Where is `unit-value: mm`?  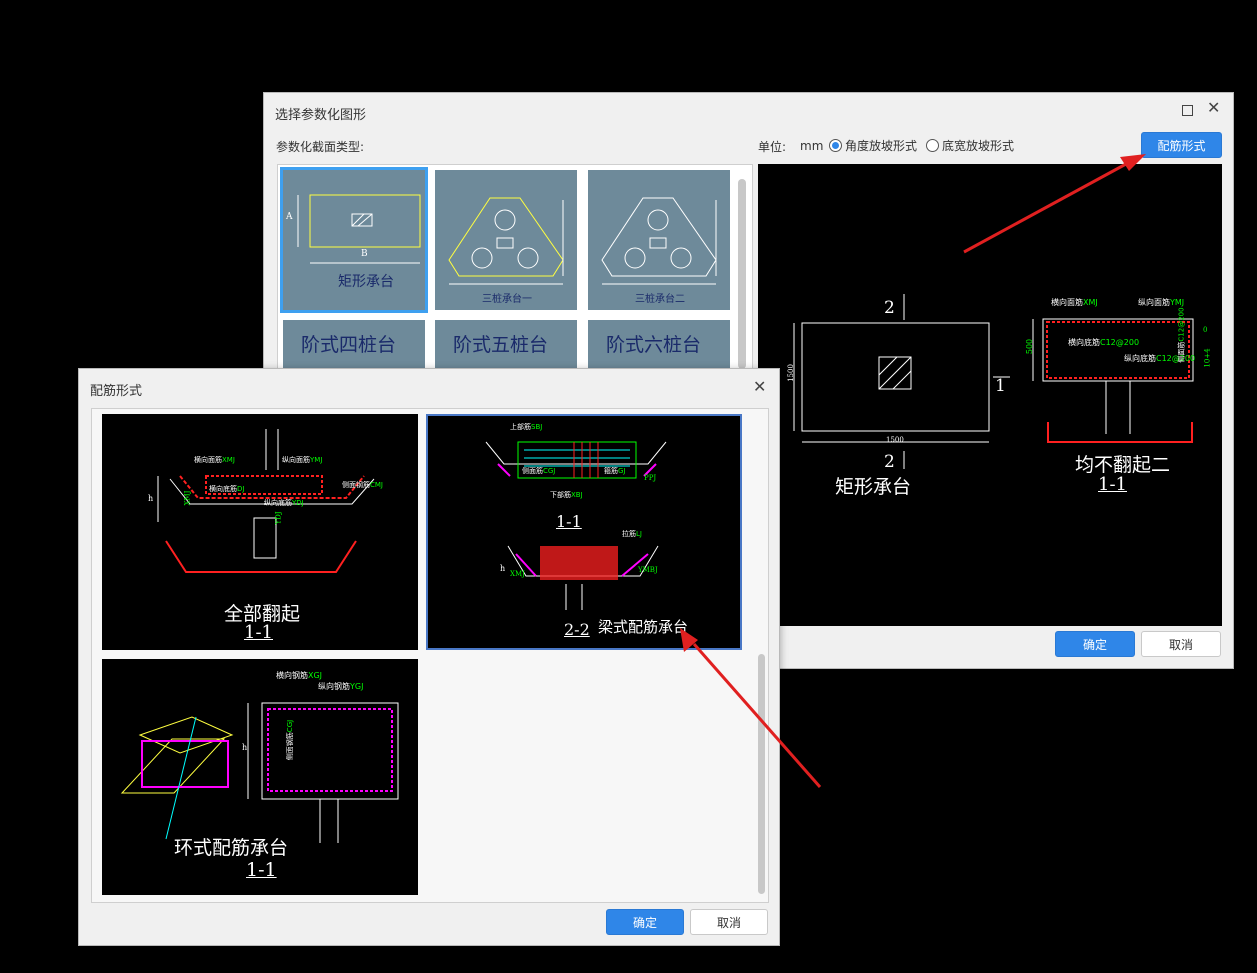 unit-value: mm is located at coordinates (812, 146).